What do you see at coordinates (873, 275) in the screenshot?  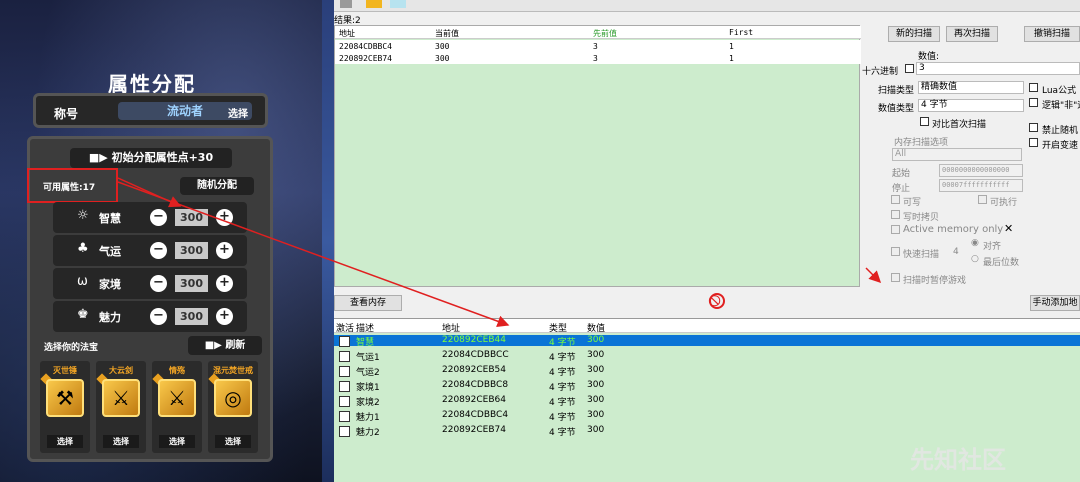 I see `arrow-corner` at bounding box center [873, 275].